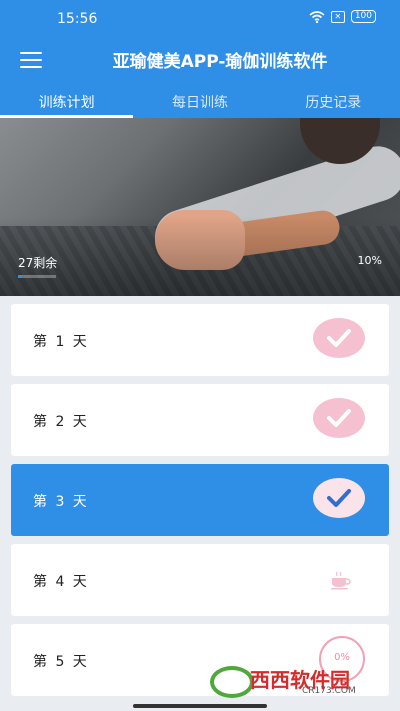 This screenshot has height=711, width=400. What do you see at coordinates (67, 100) in the screenshot?
I see `tab-training-plan: 训练计划` at bounding box center [67, 100].